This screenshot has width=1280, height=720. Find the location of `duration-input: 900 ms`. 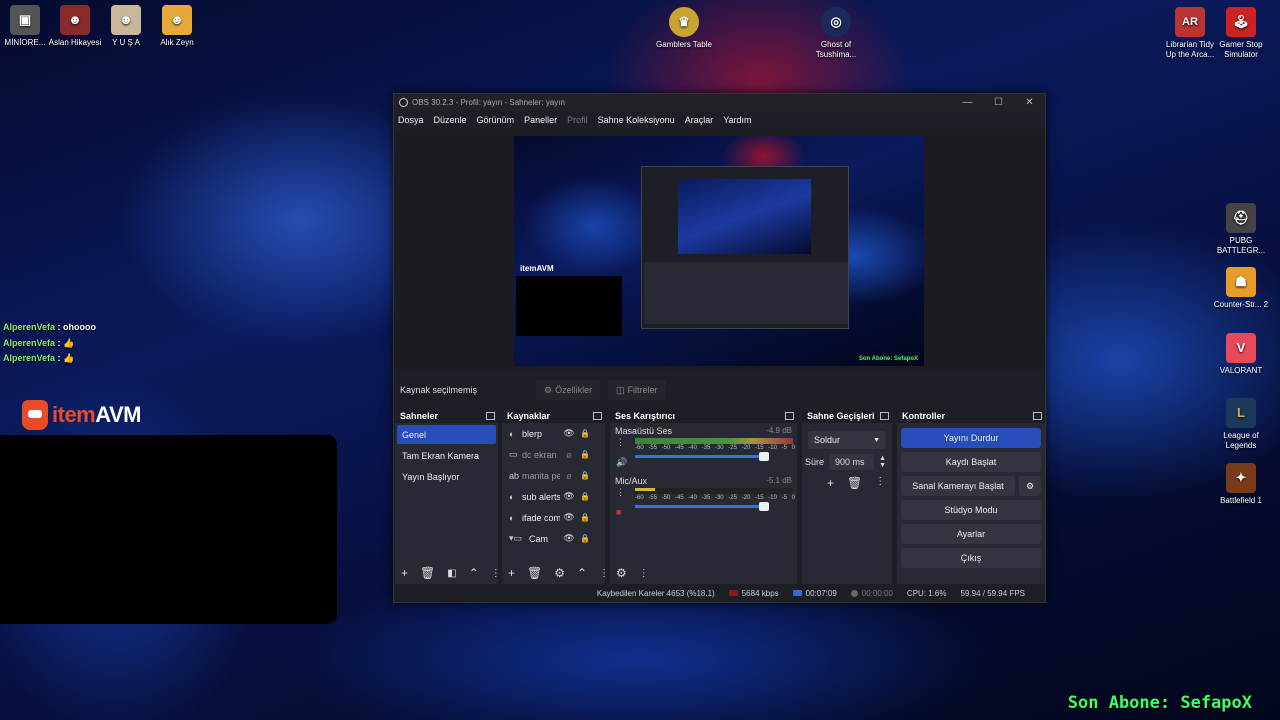

duration-input: 900 ms is located at coordinates (852, 462).